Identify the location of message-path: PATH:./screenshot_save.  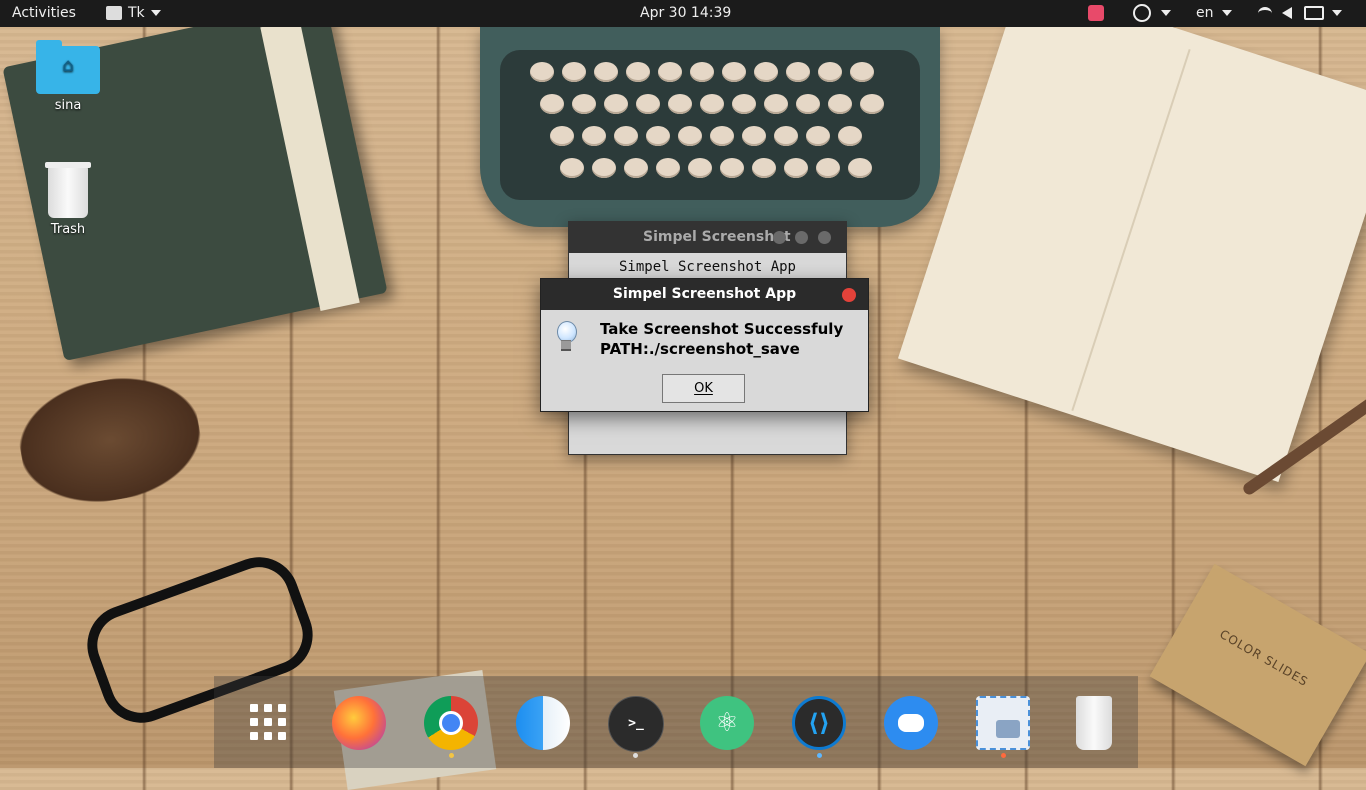
(700, 349).